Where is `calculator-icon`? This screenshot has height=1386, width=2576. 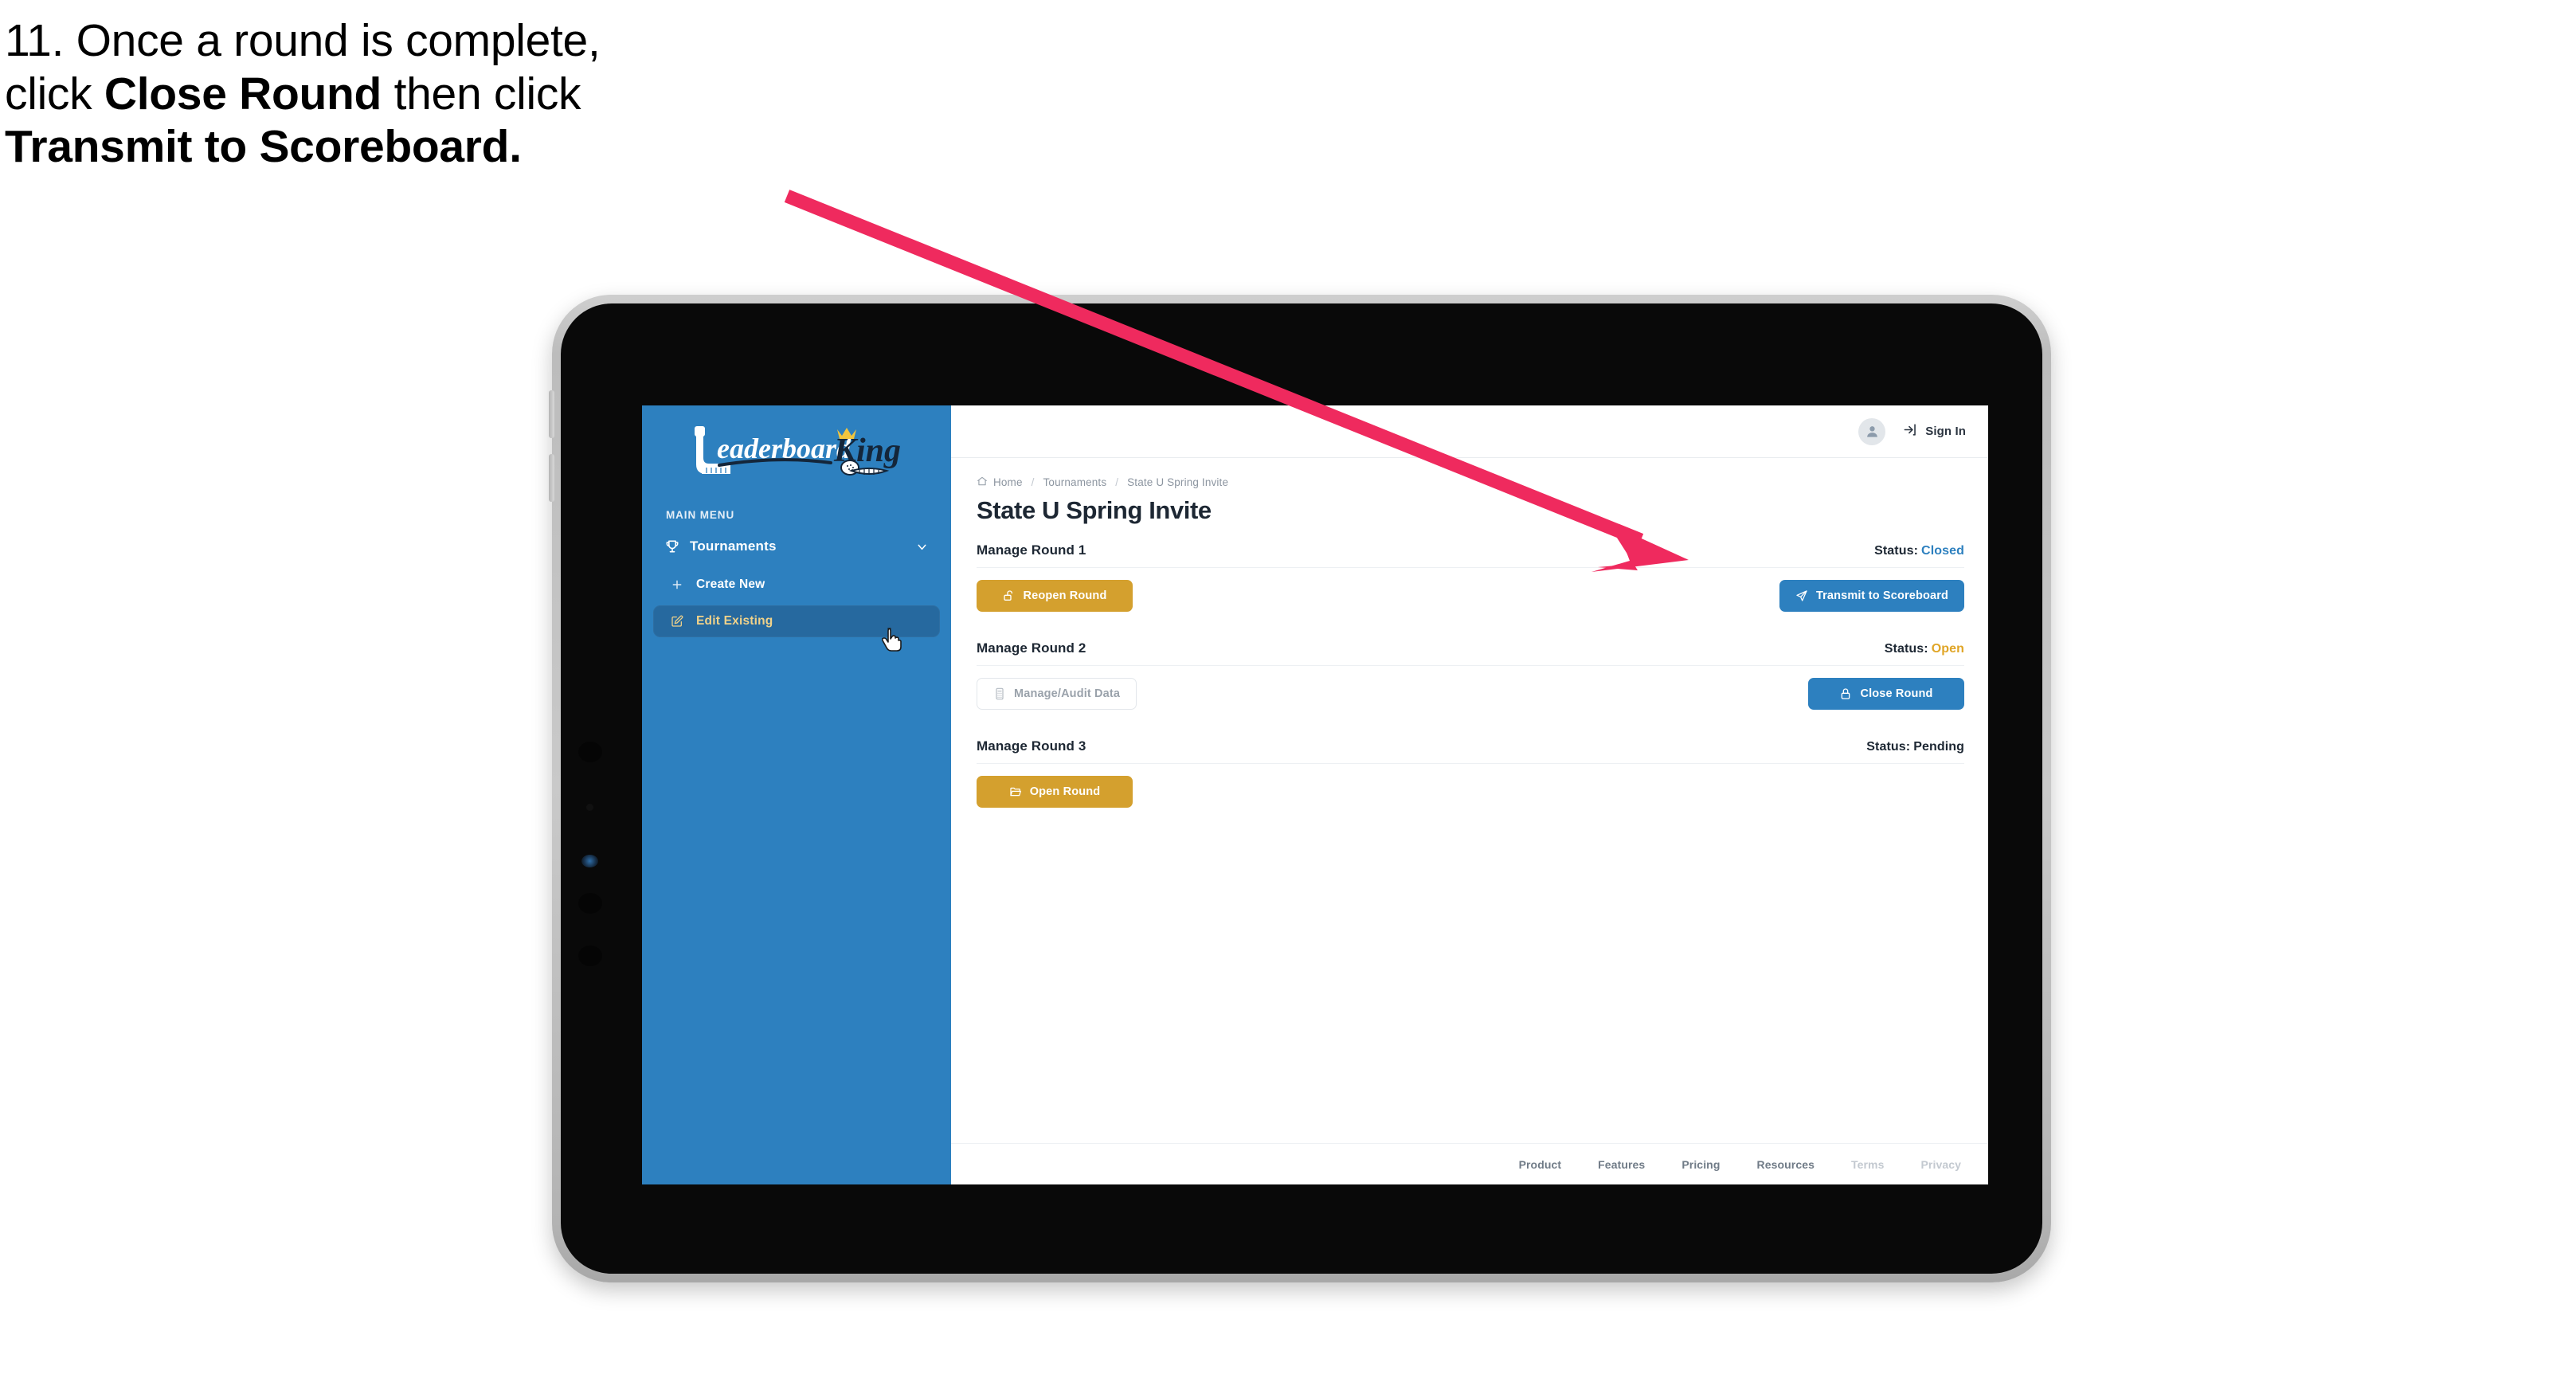 calculator-icon is located at coordinates (999, 693).